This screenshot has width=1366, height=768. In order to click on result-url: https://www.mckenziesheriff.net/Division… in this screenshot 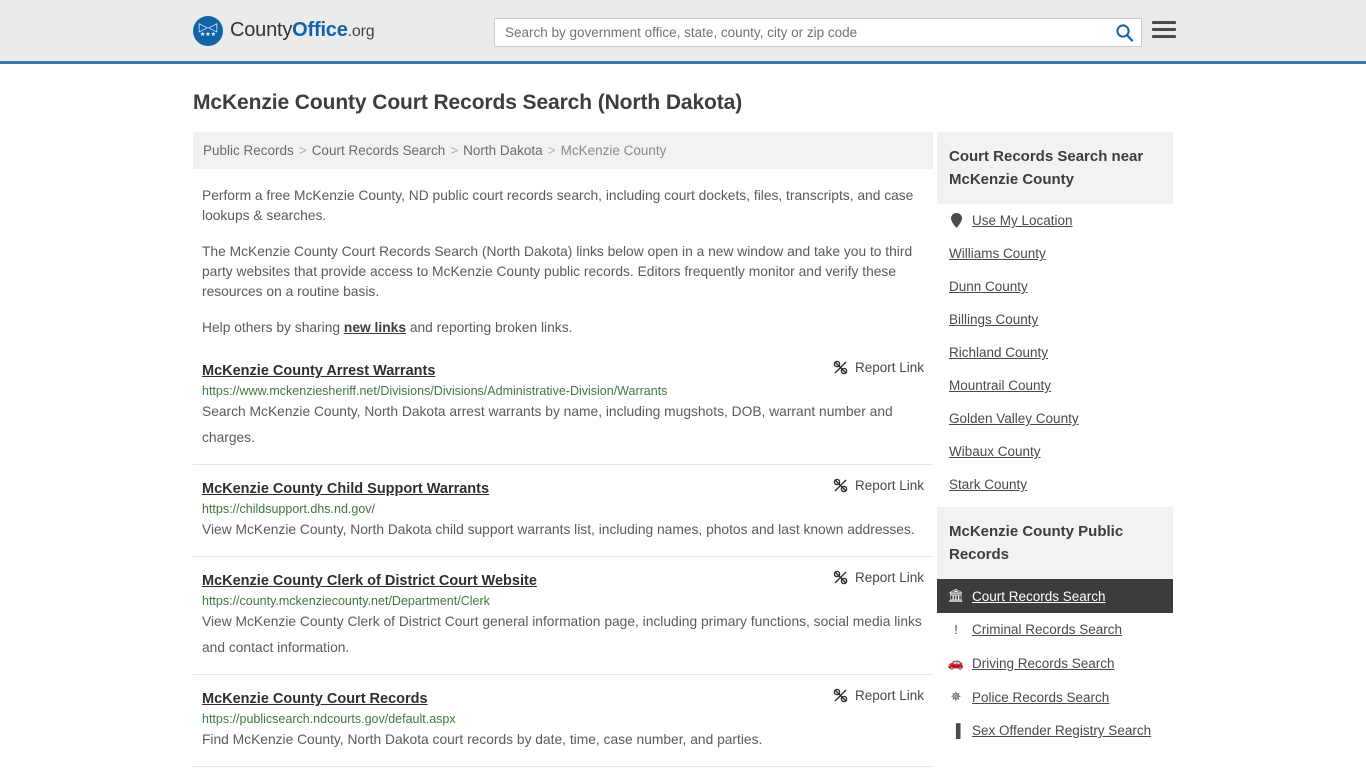, I will do `click(563, 391)`.